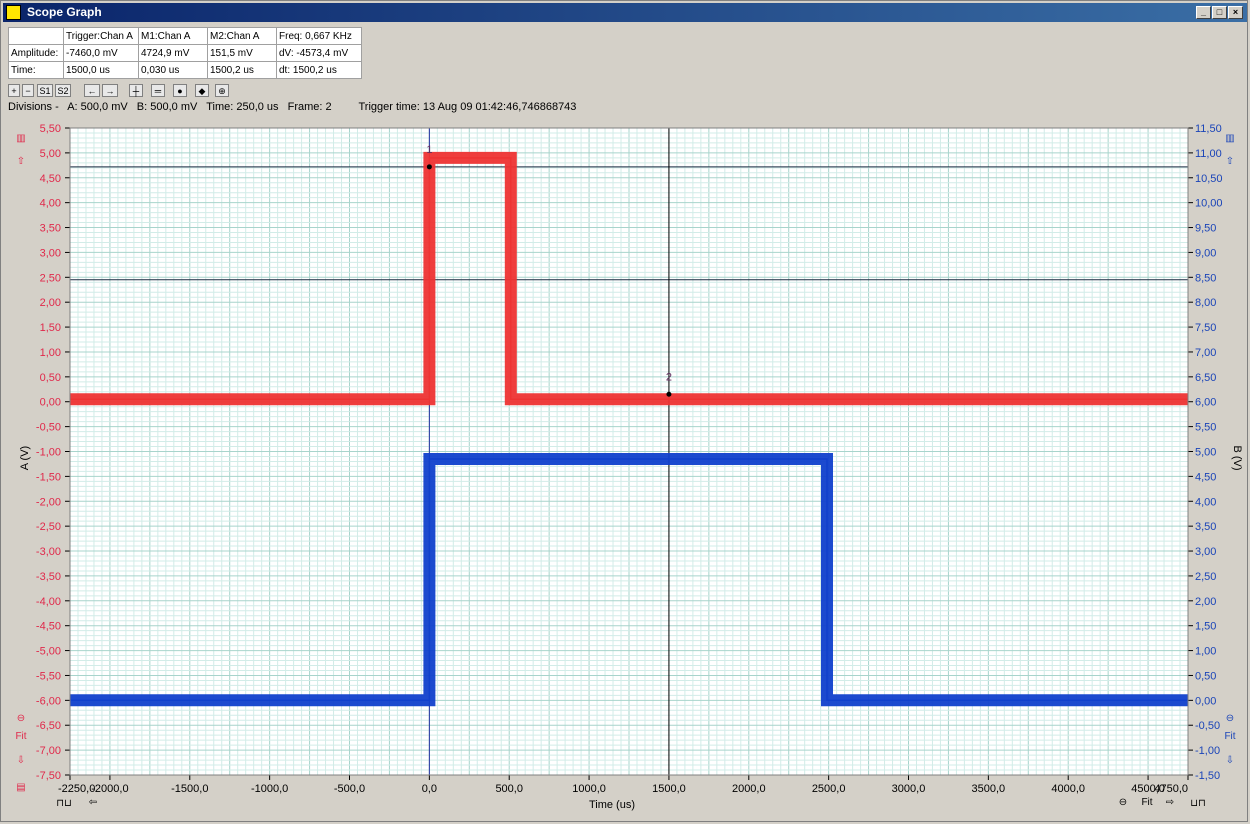  What do you see at coordinates (1208, 154) in the screenshot?
I see `y-tick-right-label: 11,00` at bounding box center [1208, 154].